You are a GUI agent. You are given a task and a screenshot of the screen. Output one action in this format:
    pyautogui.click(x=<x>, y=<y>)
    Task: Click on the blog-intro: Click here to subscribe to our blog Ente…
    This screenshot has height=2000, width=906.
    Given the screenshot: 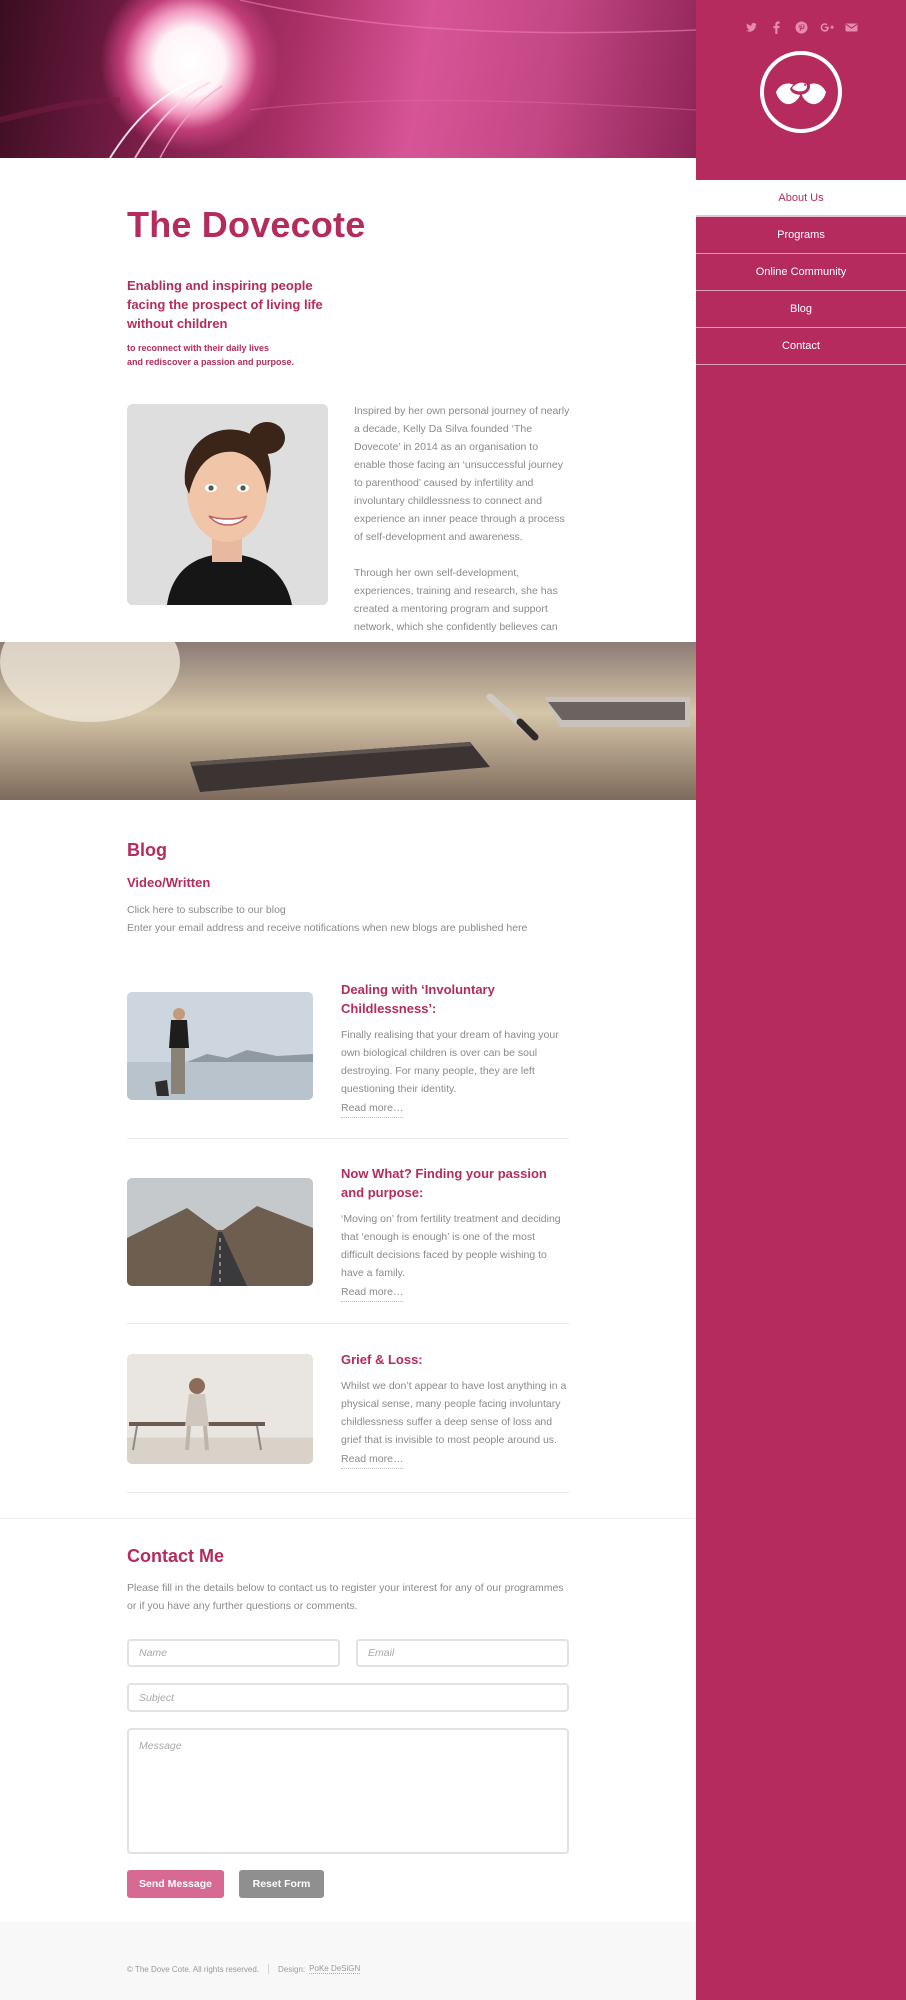 What is the action you would take?
    pyautogui.click(x=327, y=919)
    